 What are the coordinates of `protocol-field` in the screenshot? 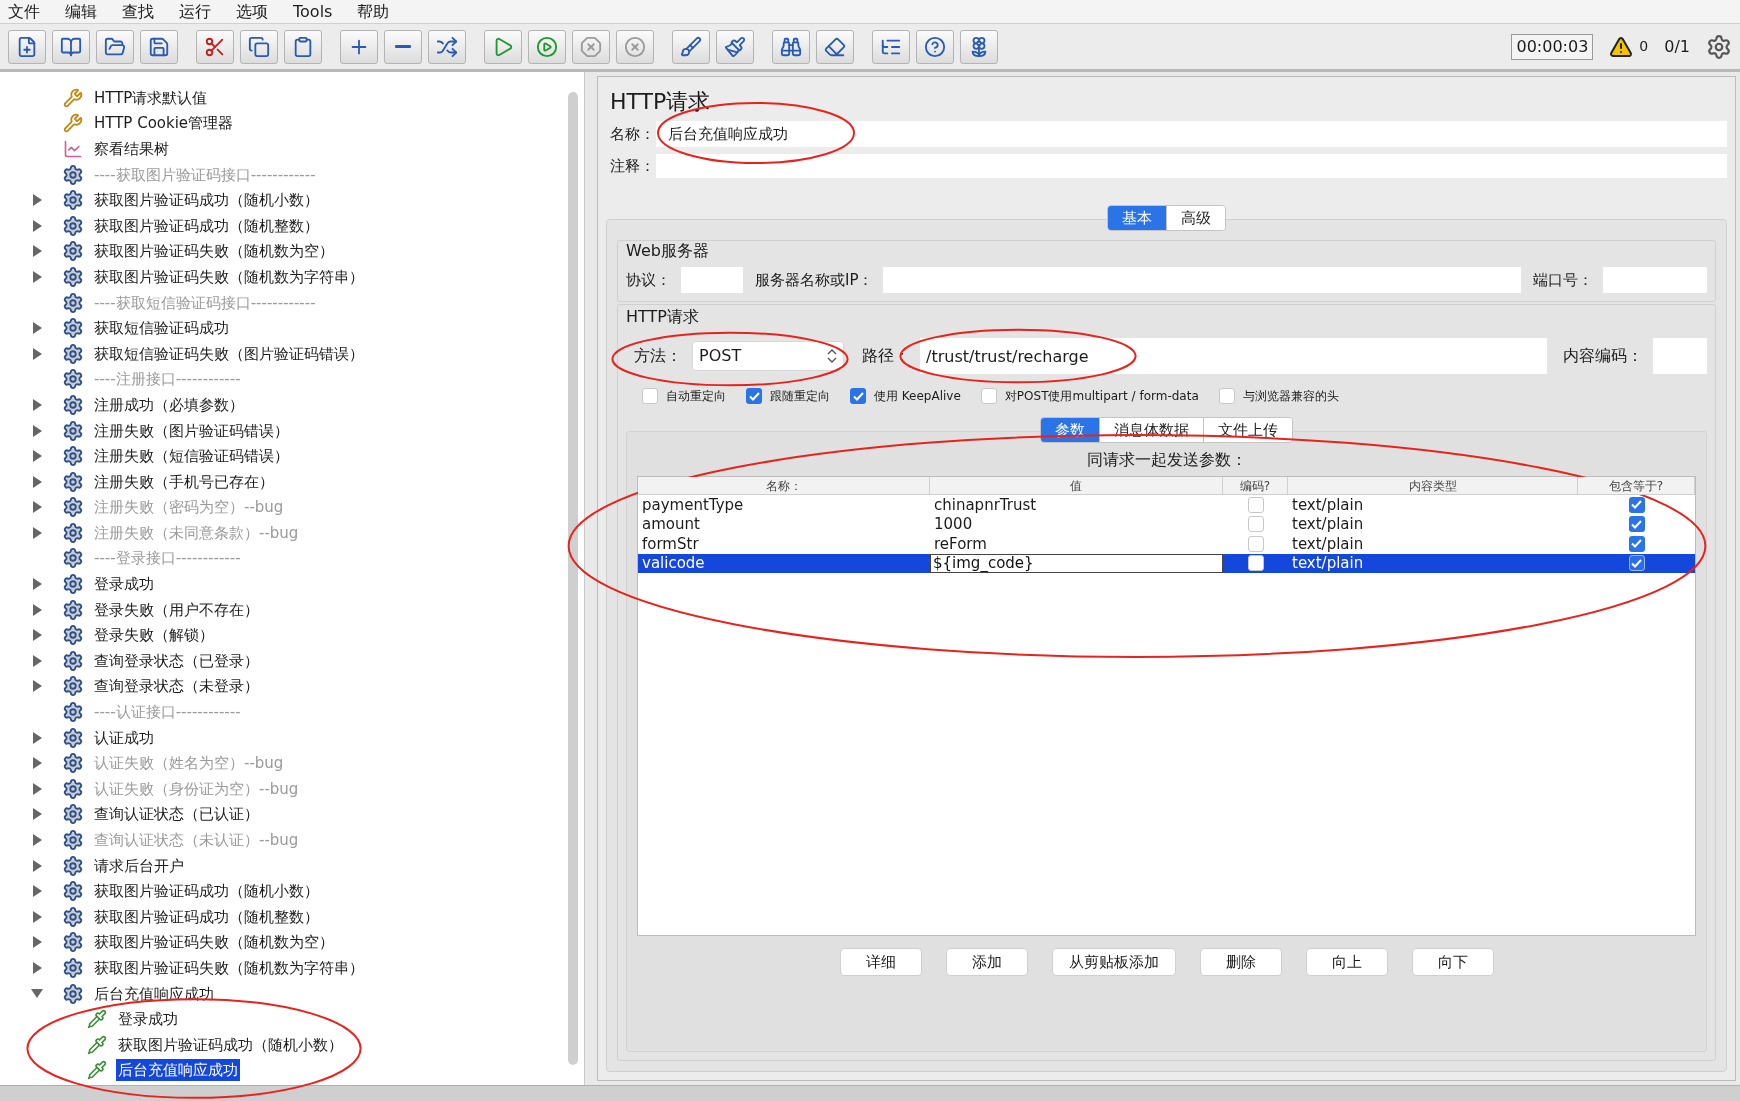 It's located at (712, 280).